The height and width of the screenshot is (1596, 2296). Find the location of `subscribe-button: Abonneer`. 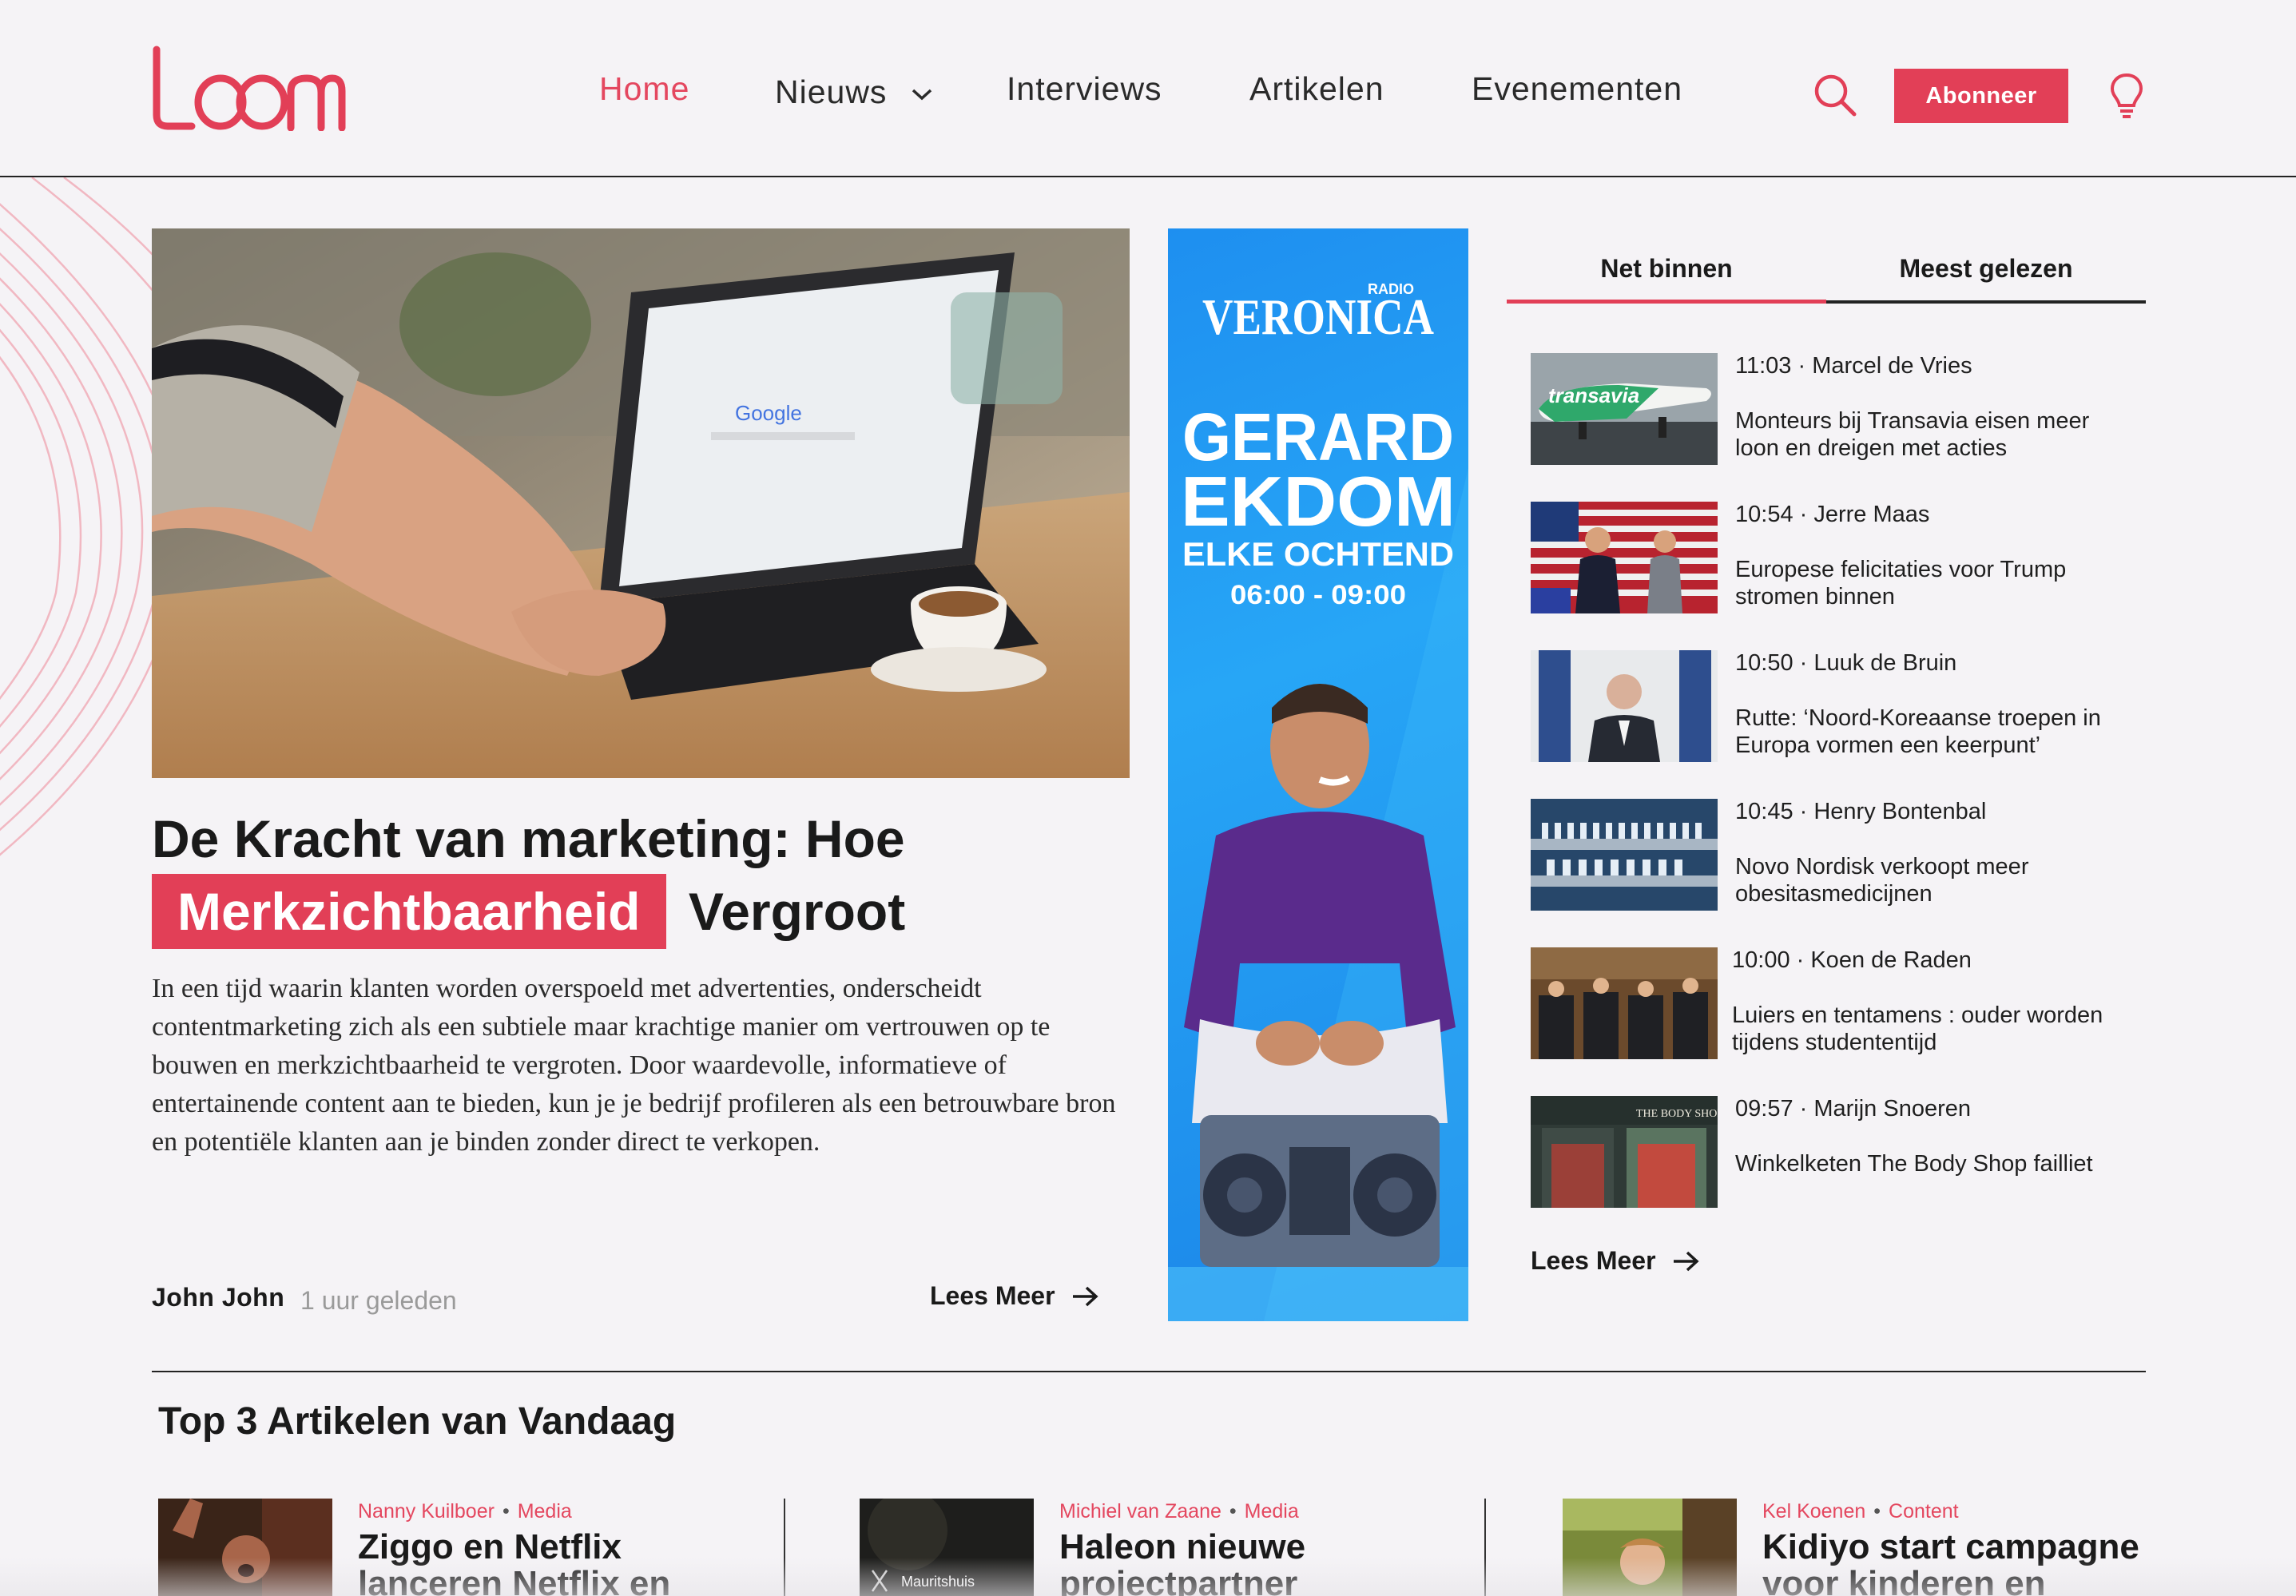

subscribe-button: Abonneer is located at coordinates (1981, 96).